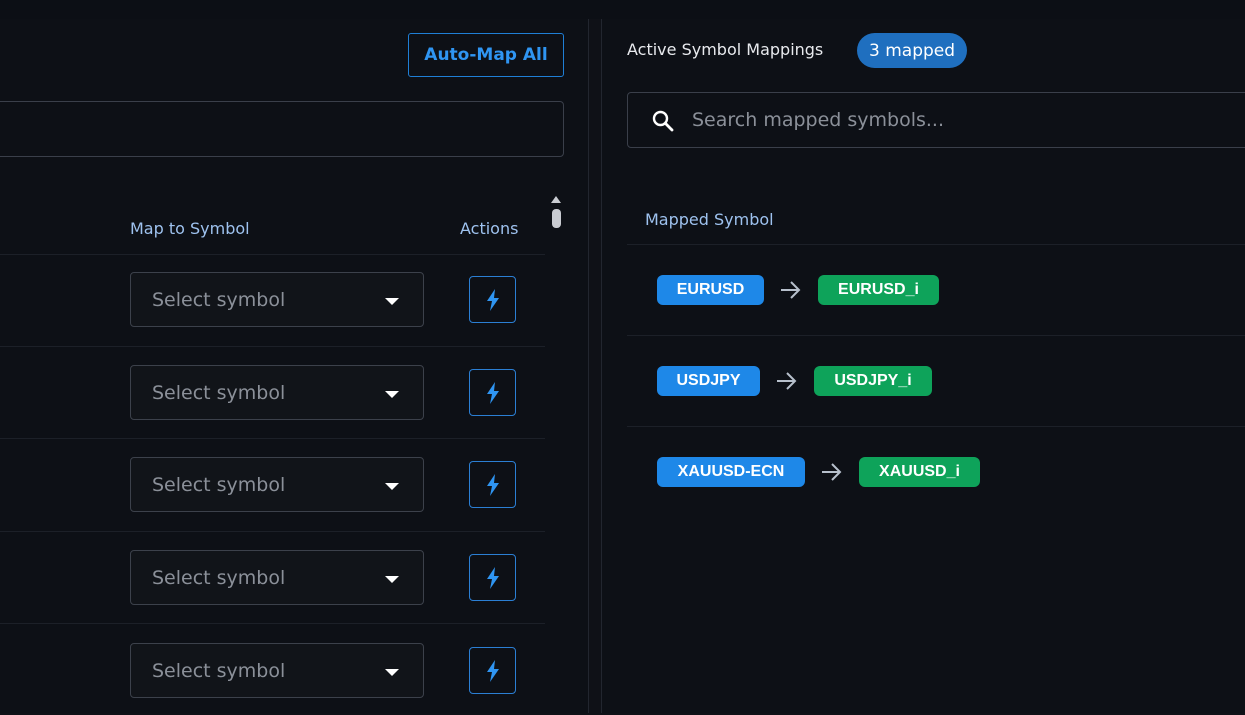  Describe the element at coordinates (878, 290) in the screenshot. I see `target-symbol-pill: EURUSD_i` at that location.